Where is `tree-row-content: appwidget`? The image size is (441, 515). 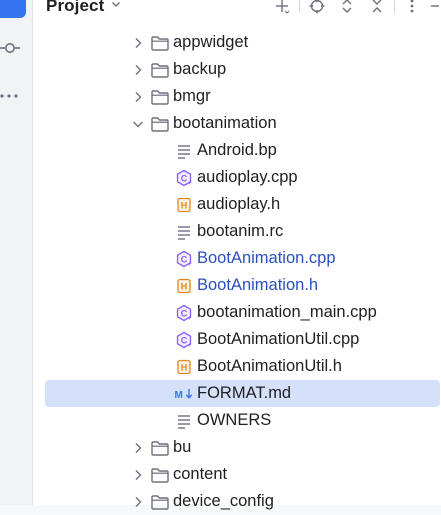
tree-row-content: appwidget is located at coordinates (140, 42).